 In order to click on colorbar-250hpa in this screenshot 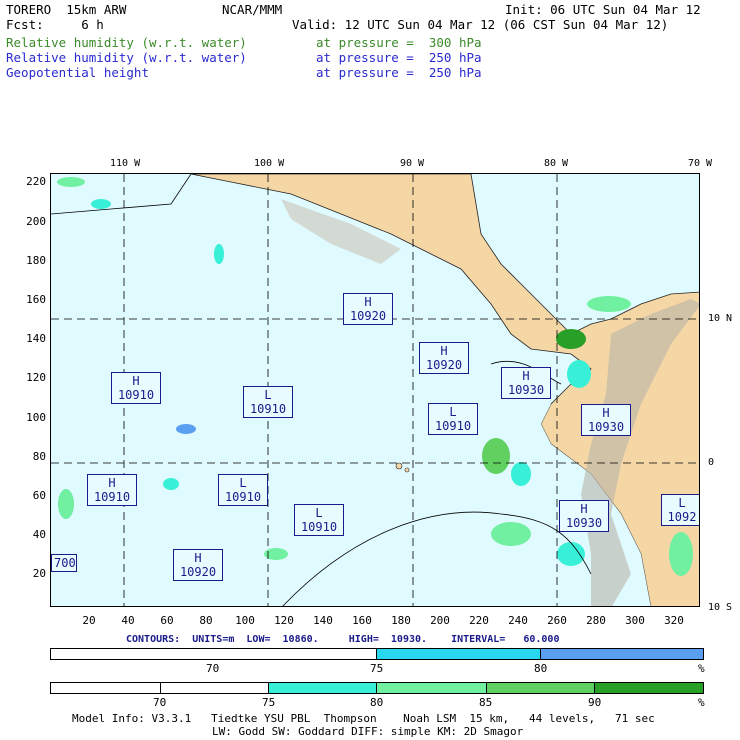, I will do `click(377, 654)`.